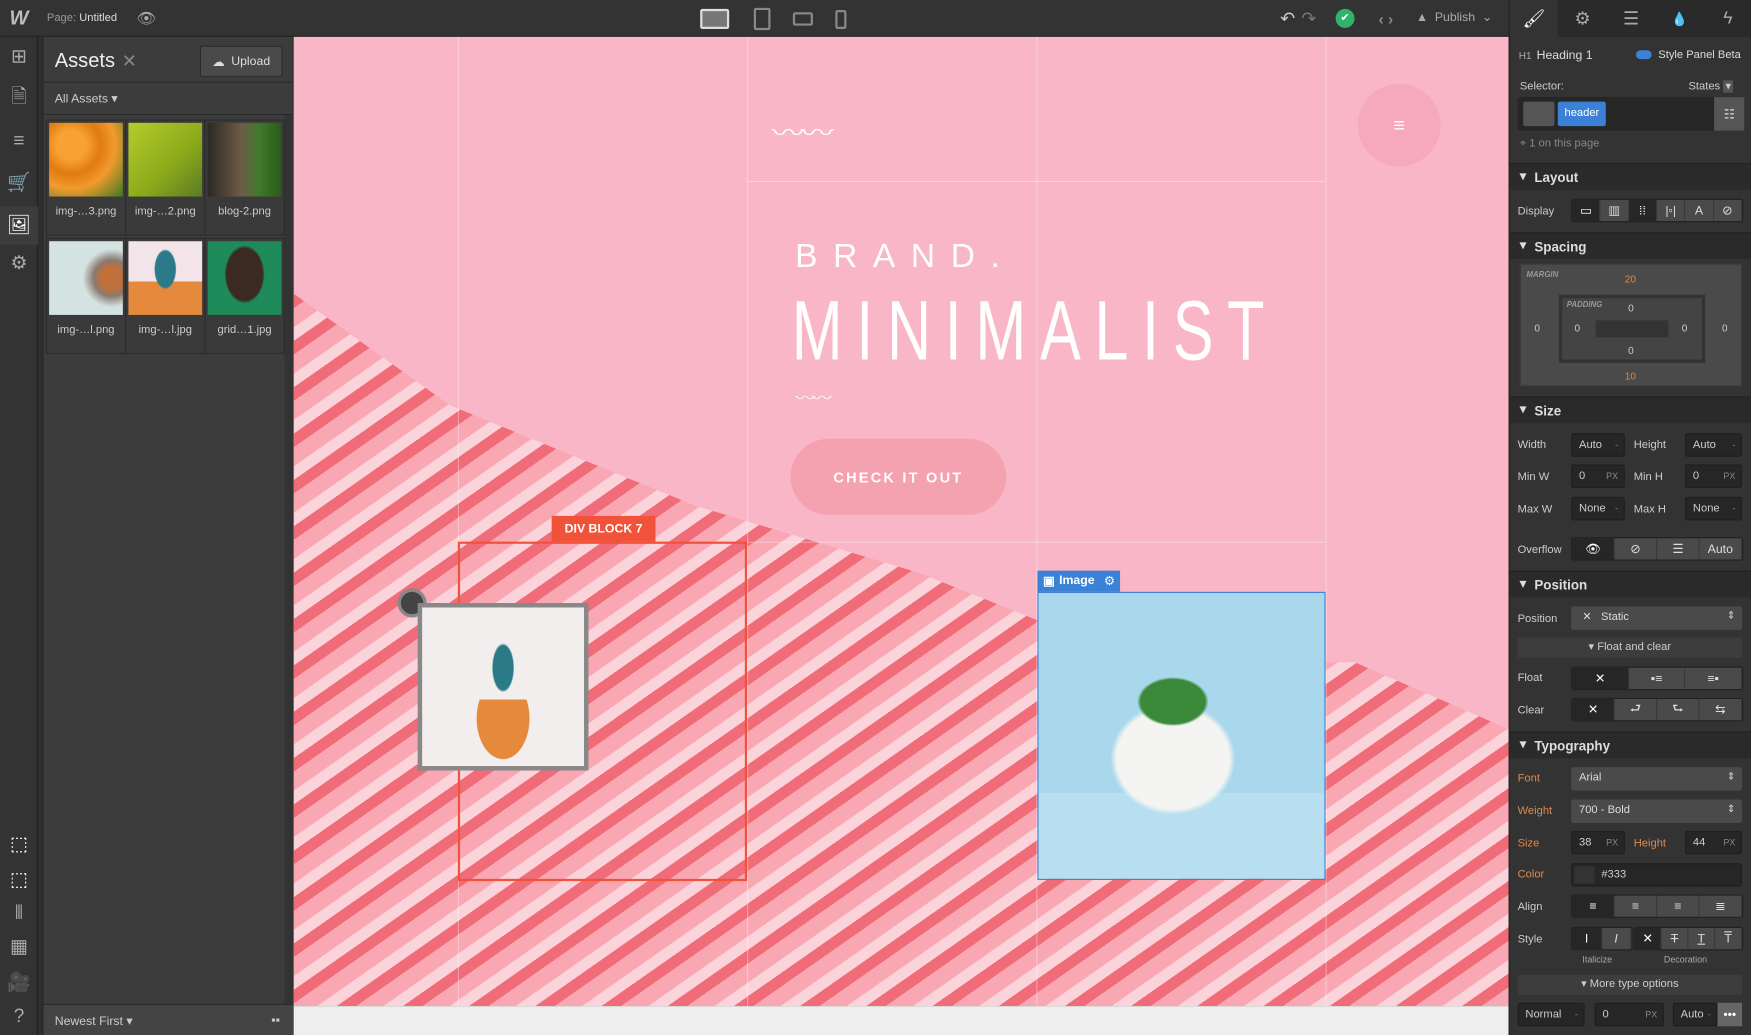 This screenshot has width=1751, height=1035. Describe the element at coordinates (1631, 308) in the screenshot. I see `padding-top-value: 0` at that location.